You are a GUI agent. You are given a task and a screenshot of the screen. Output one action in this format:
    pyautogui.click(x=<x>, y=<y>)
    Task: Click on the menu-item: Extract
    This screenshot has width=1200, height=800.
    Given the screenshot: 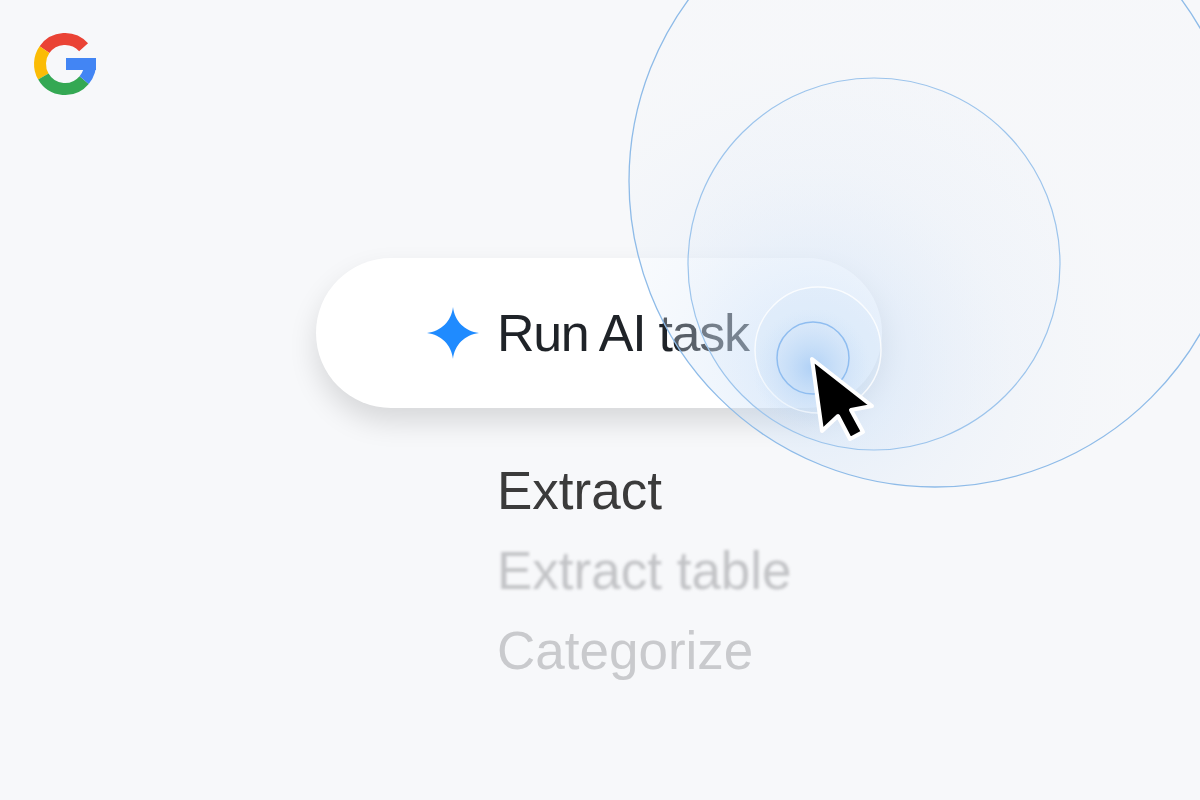 What is the action you would take?
    pyautogui.click(x=579, y=491)
    